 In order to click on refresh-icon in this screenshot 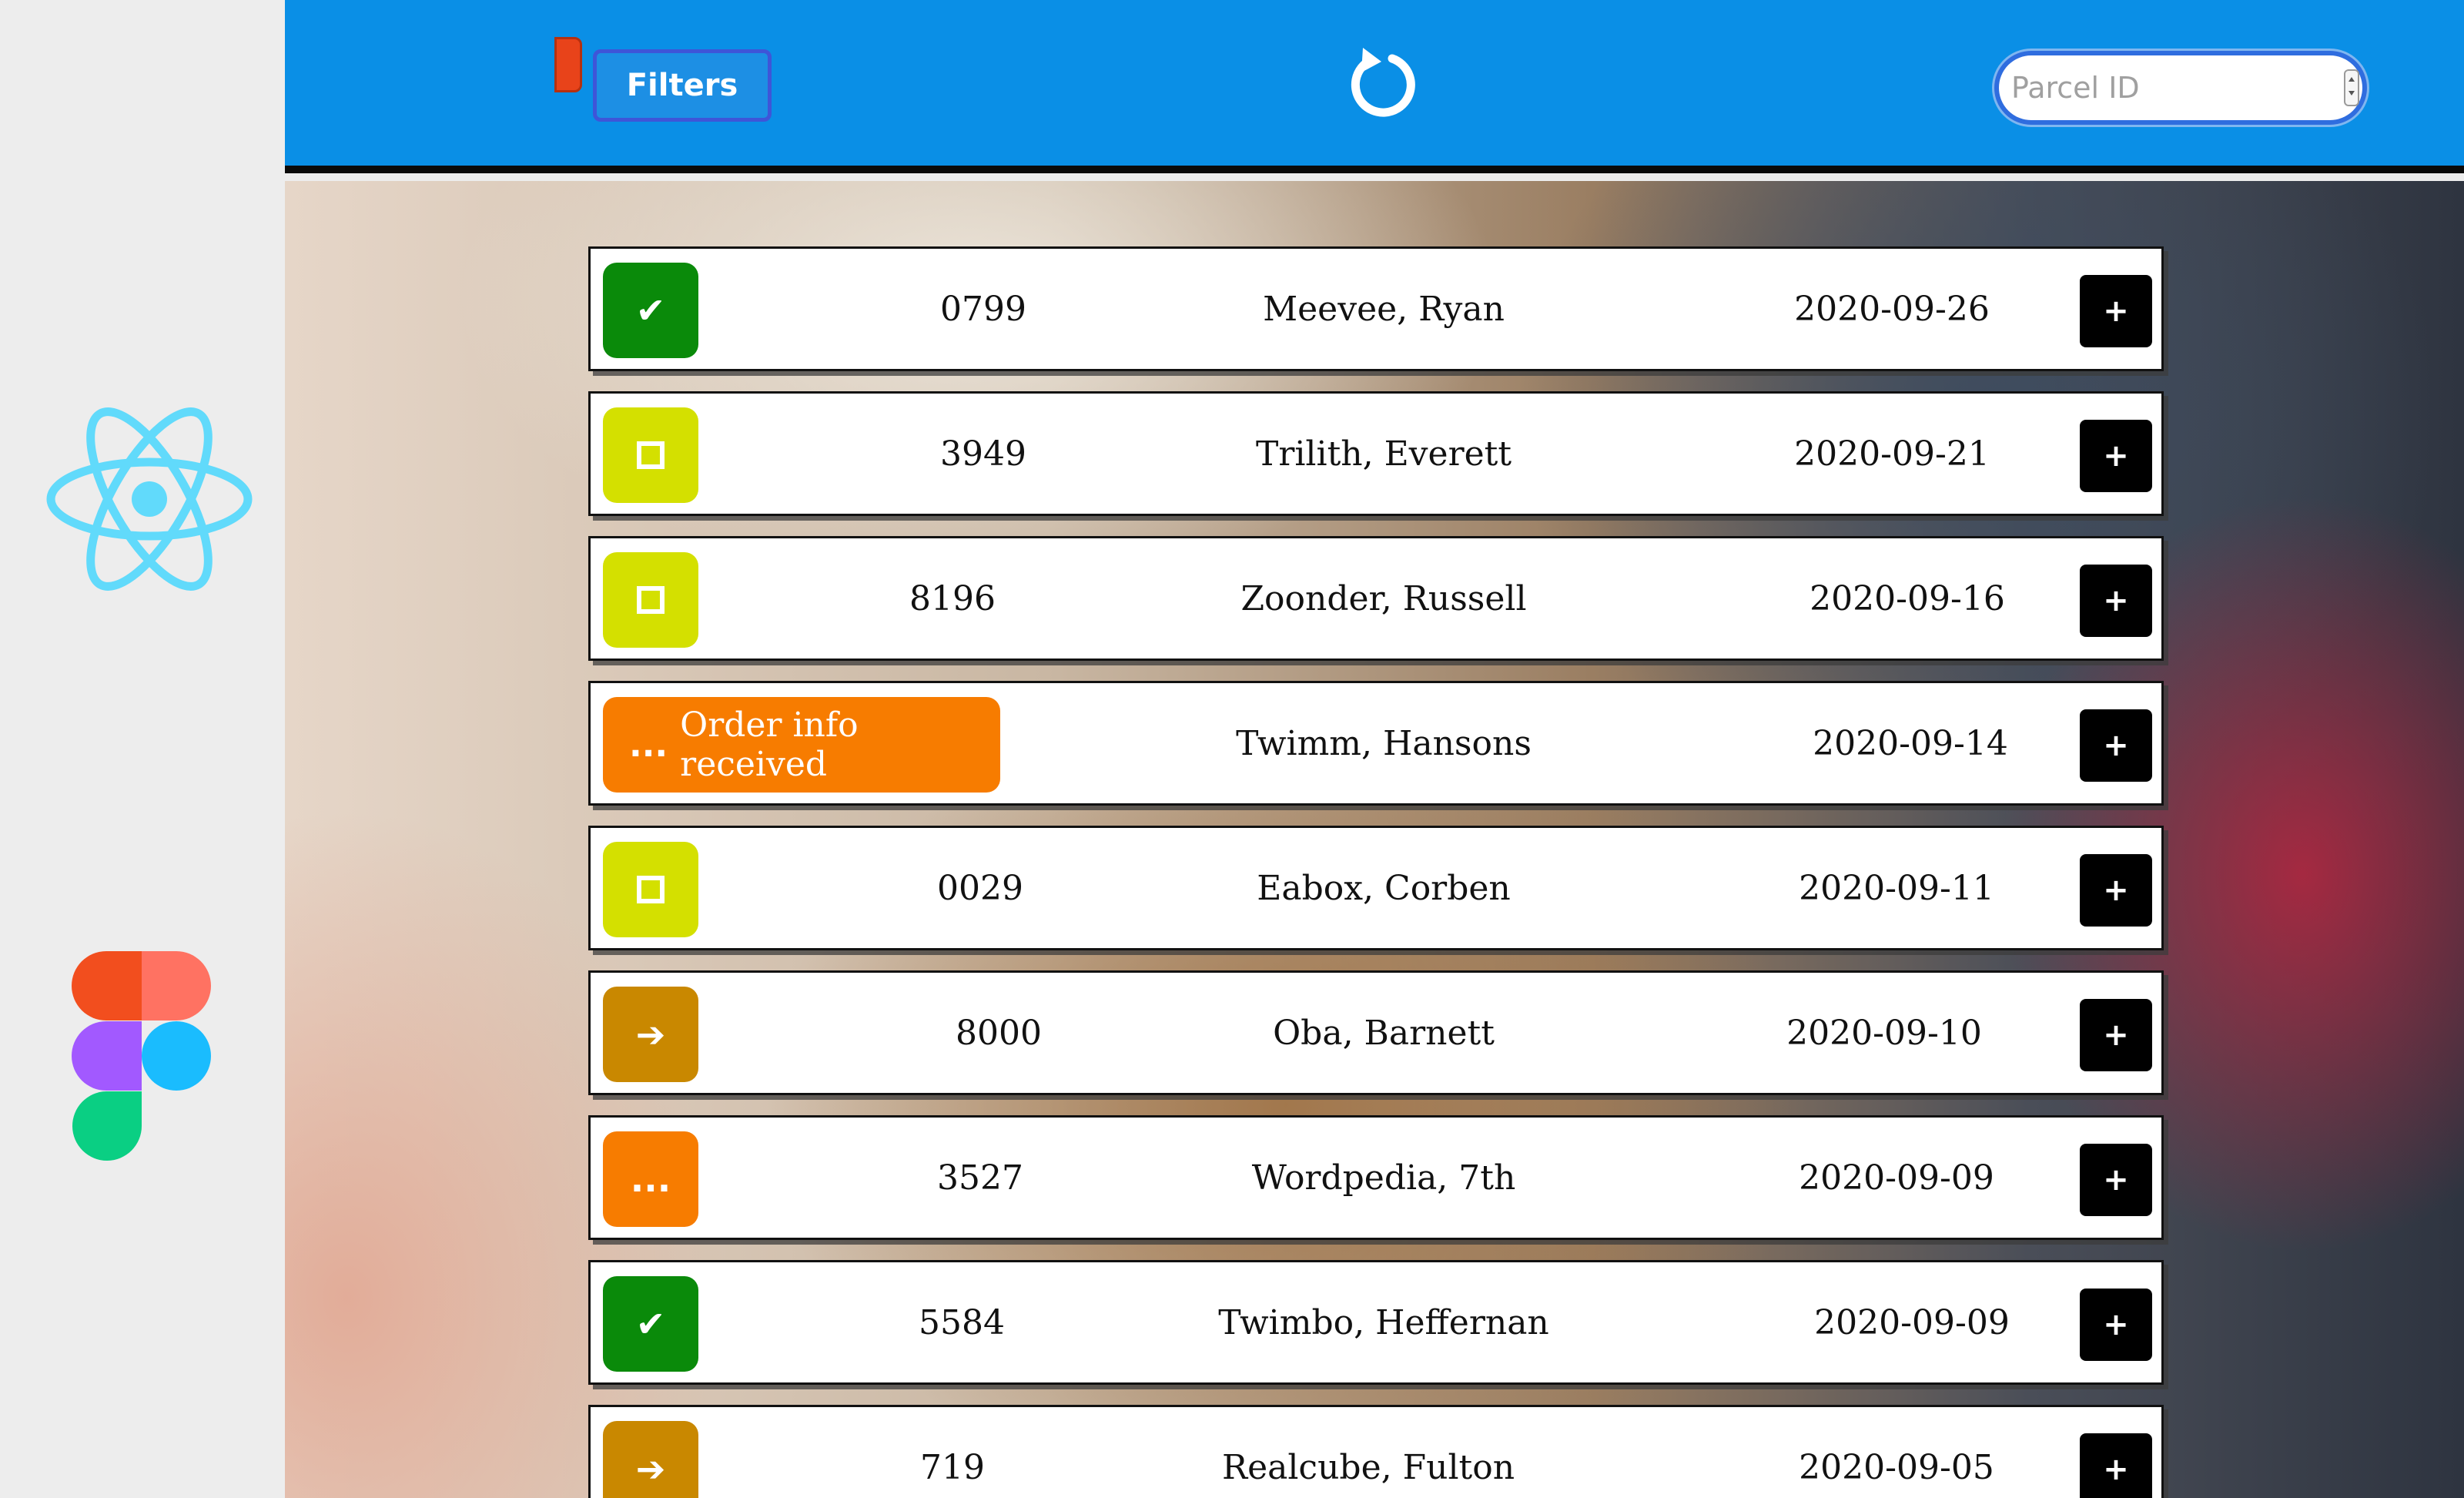, I will do `click(1384, 83)`.